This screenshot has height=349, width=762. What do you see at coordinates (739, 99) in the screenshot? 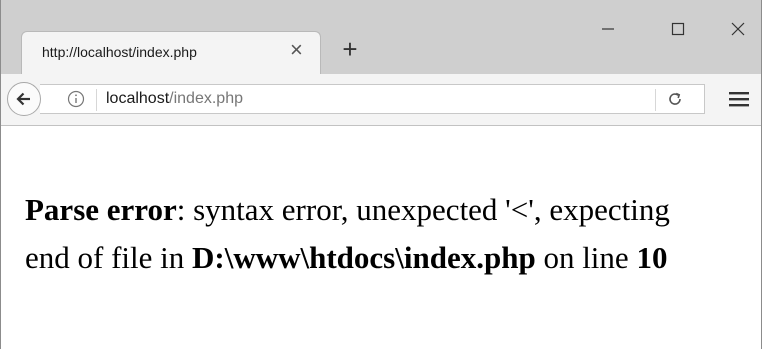
I see `hamburger-menu-icon` at bounding box center [739, 99].